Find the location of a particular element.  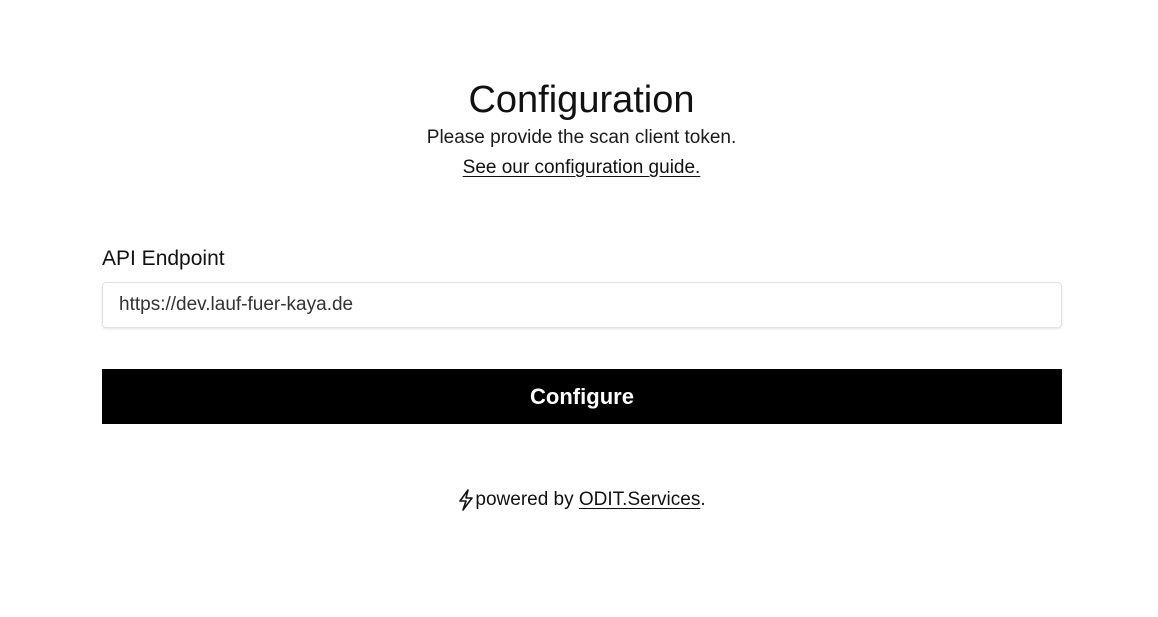

powered-by-text: powered by is located at coordinates (527, 499).